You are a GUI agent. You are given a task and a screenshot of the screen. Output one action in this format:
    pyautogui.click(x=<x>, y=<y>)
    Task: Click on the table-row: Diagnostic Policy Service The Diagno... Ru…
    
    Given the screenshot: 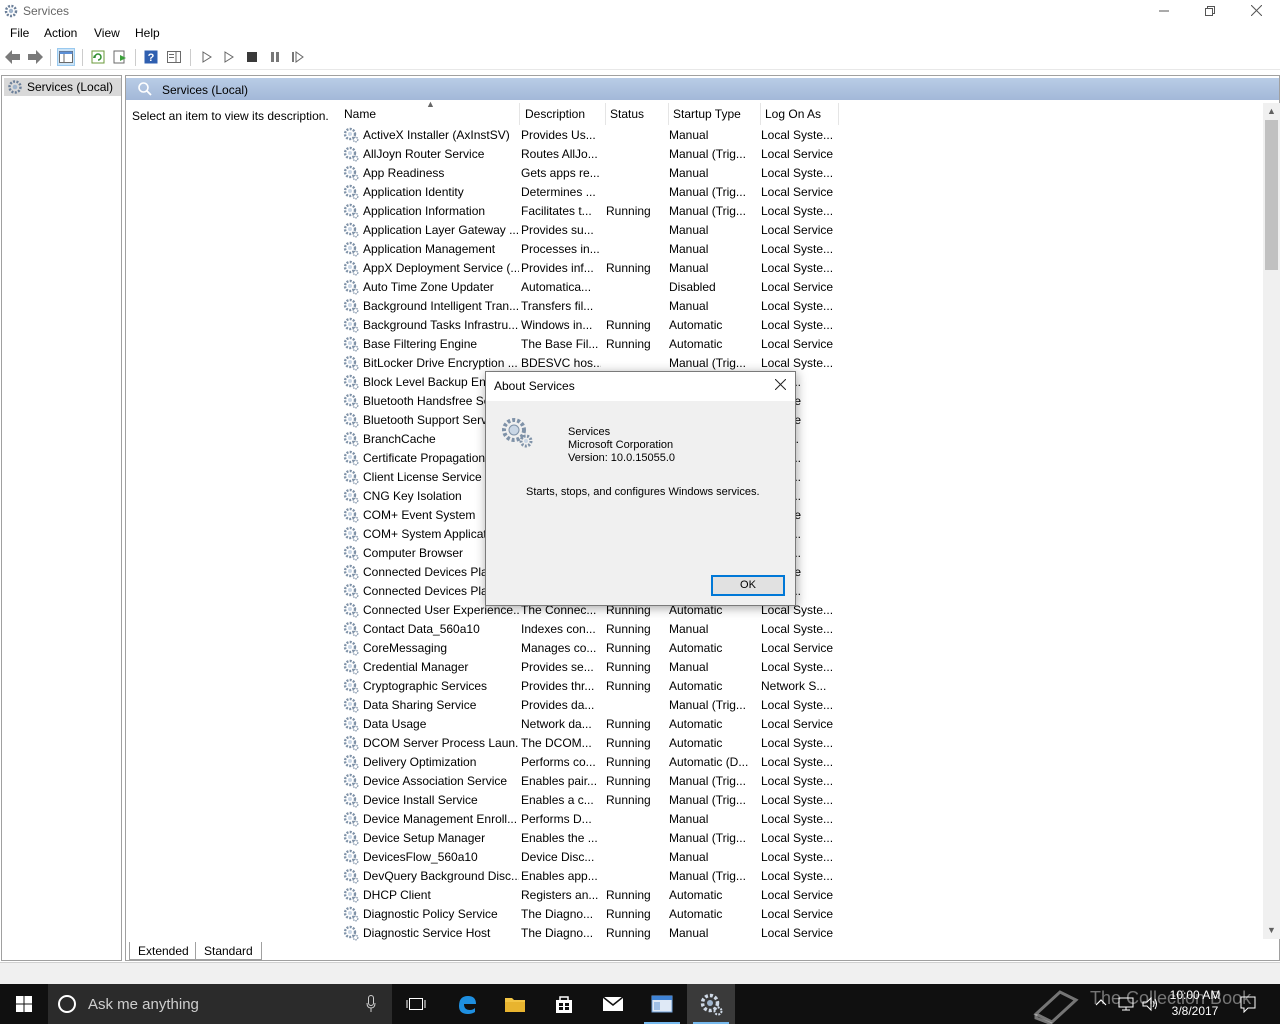 What is the action you would take?
    pyautogui.click(x=590, y=914)
    